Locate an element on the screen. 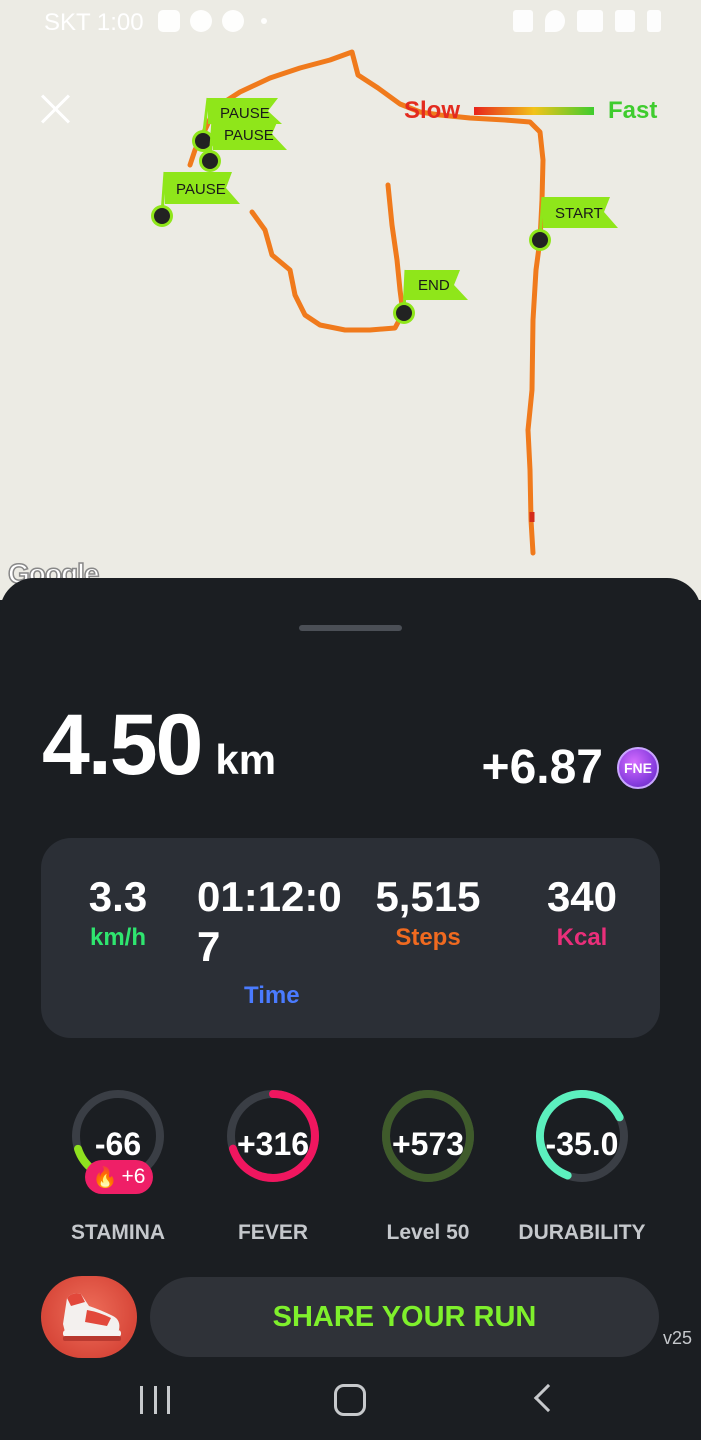 This screenshot has width=701, height=1440. mute-icon is located at coordinates (523, 21).